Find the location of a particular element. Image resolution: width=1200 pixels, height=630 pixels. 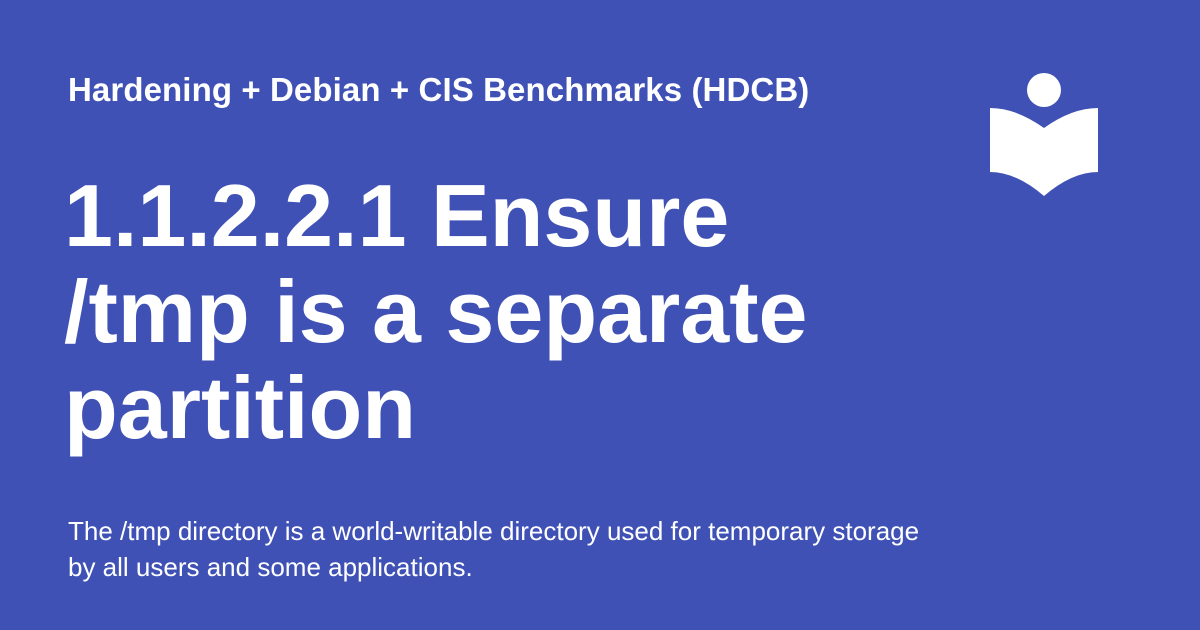

reader-book-icon is located at coordinates (1044, 134).